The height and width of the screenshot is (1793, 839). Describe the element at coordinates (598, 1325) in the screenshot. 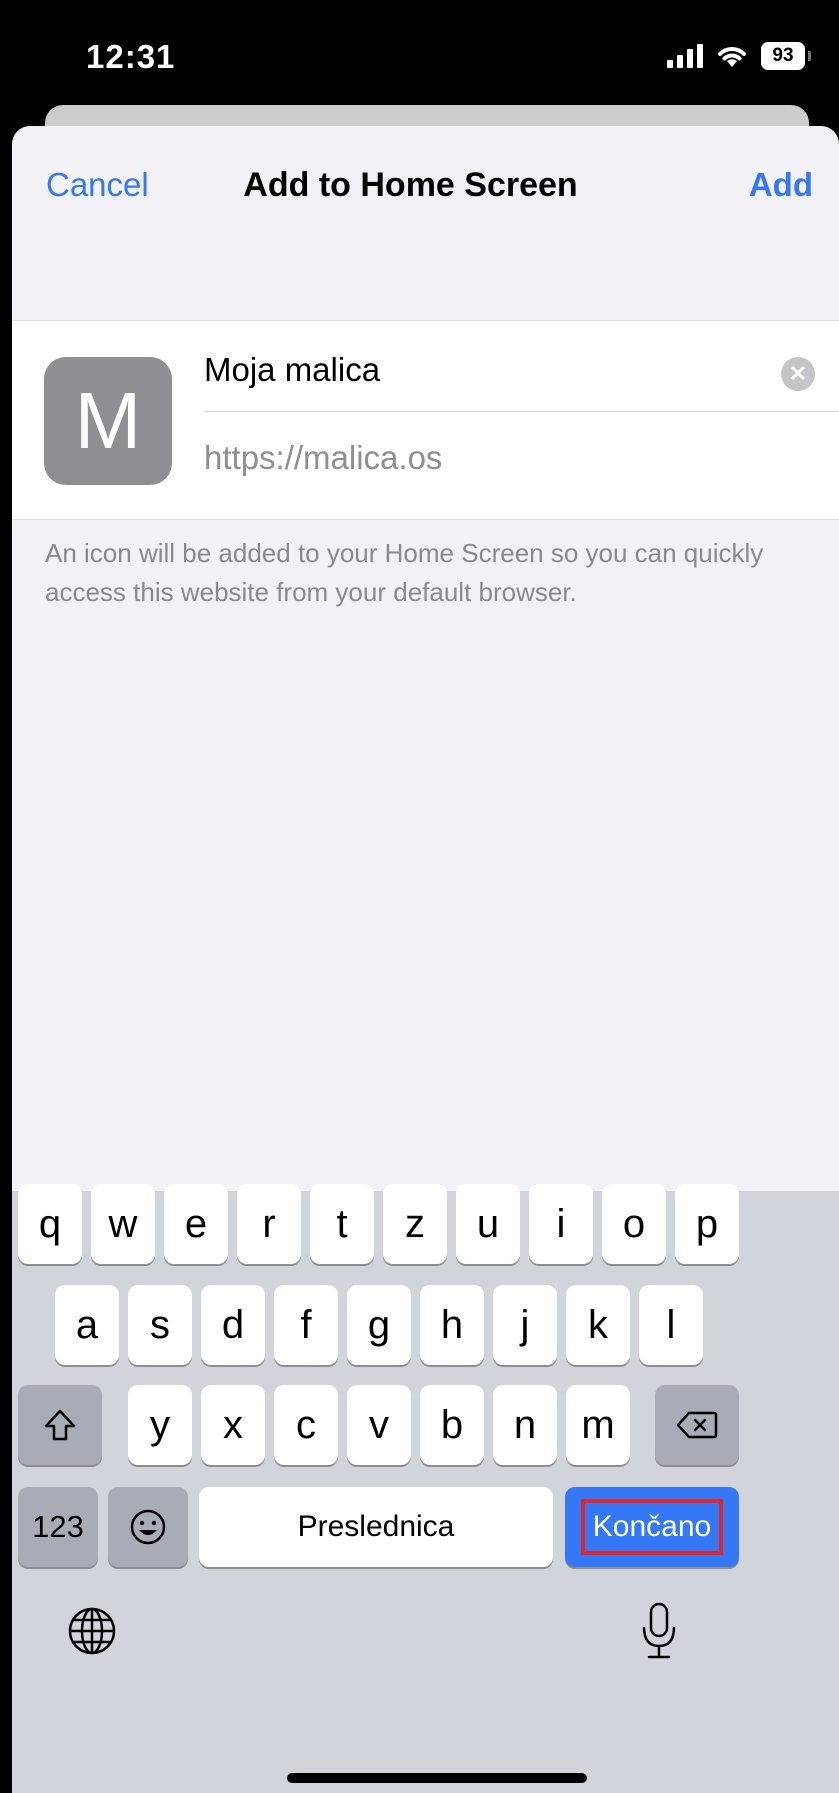

I see `key-k: k` at that location.